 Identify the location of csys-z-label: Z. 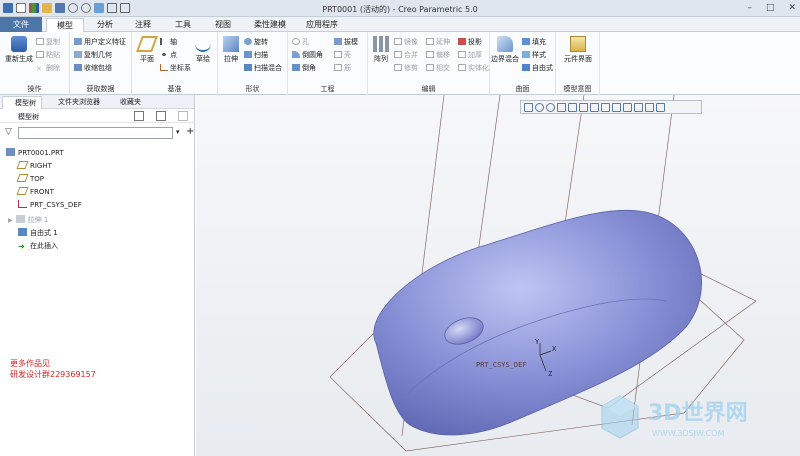
(550, 374).